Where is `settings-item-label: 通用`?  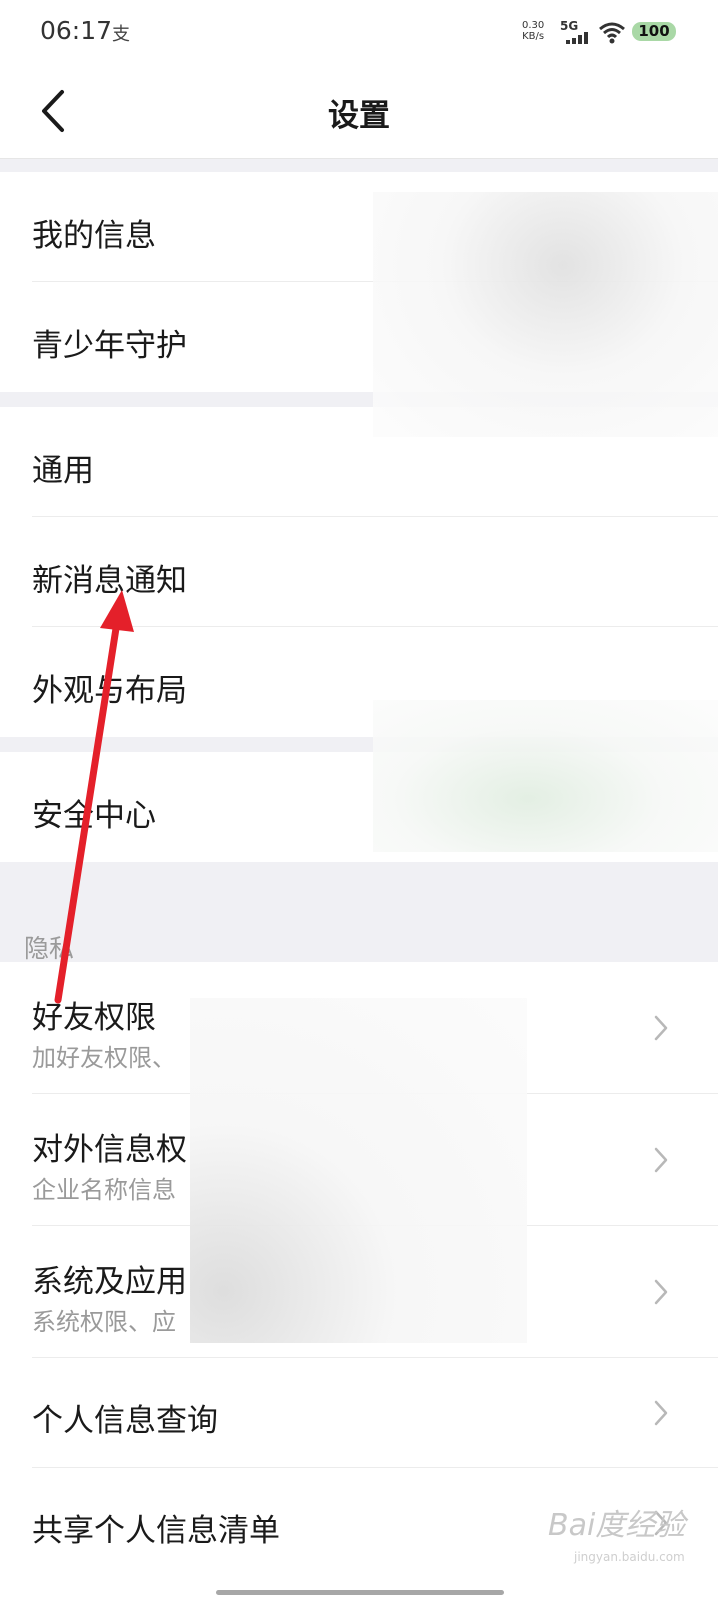 settings-item-label: 通用 is located at coordinates (63, 471).